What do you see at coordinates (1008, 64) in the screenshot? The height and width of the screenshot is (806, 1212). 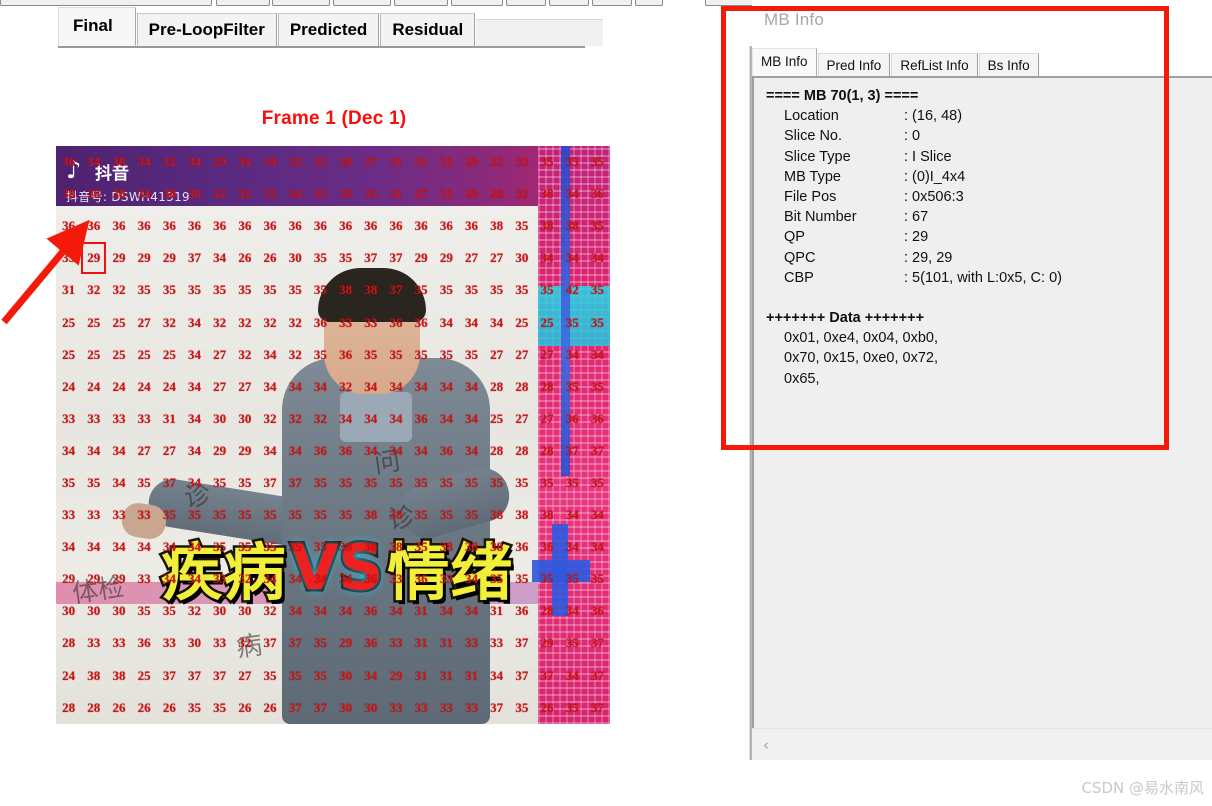 I see `mb-panel-tab-bs-info: Bs Info` at bounding box center [1008, 64].